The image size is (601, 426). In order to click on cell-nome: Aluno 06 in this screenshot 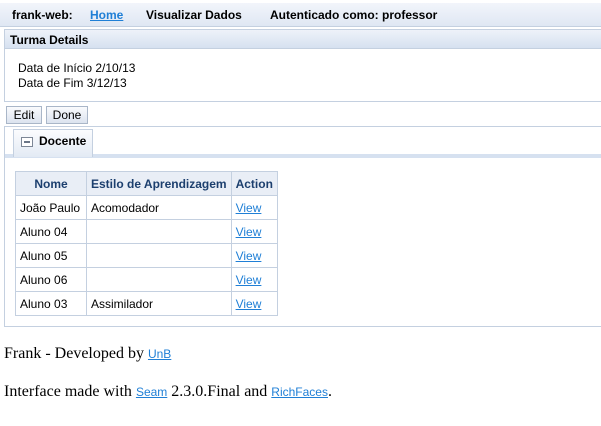, I will do `click(51, 279)`.